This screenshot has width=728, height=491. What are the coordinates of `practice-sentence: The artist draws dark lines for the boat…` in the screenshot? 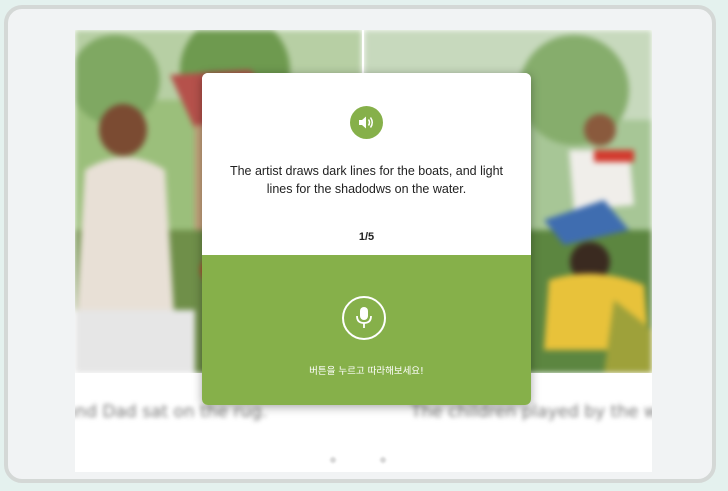 It's located at (366, 180).